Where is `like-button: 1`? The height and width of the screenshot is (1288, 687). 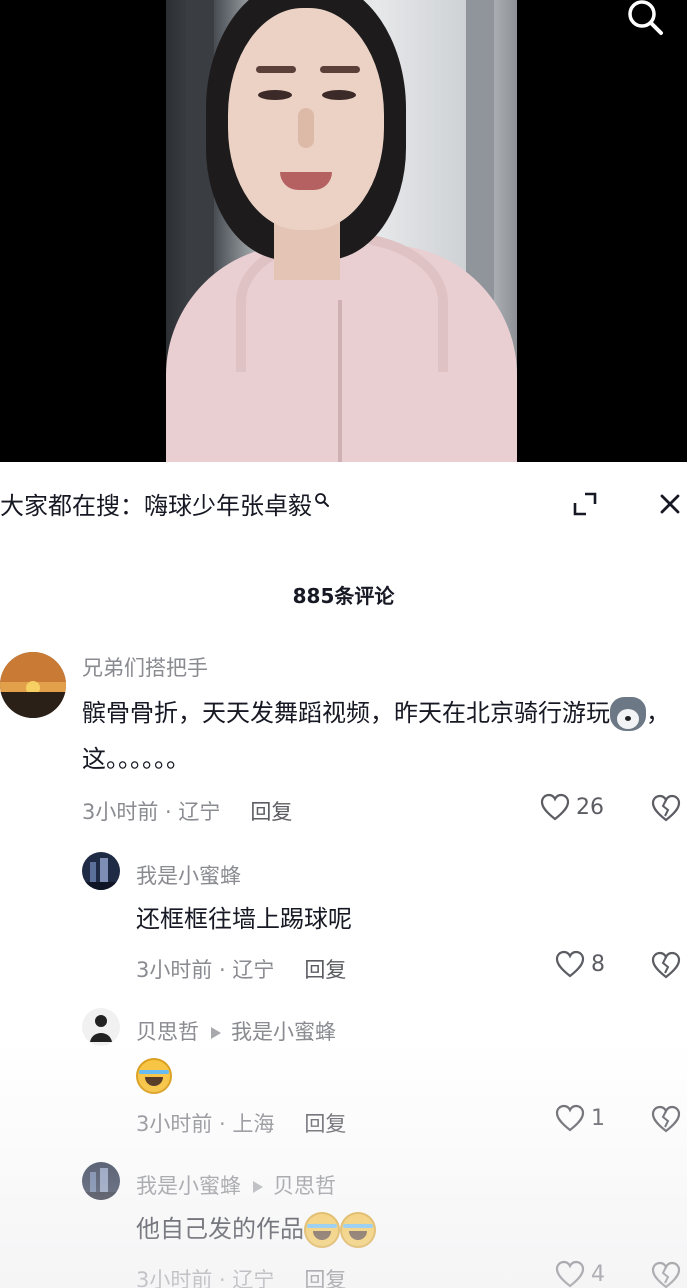
like-button: 1 is located at coordinates (580, 1118).